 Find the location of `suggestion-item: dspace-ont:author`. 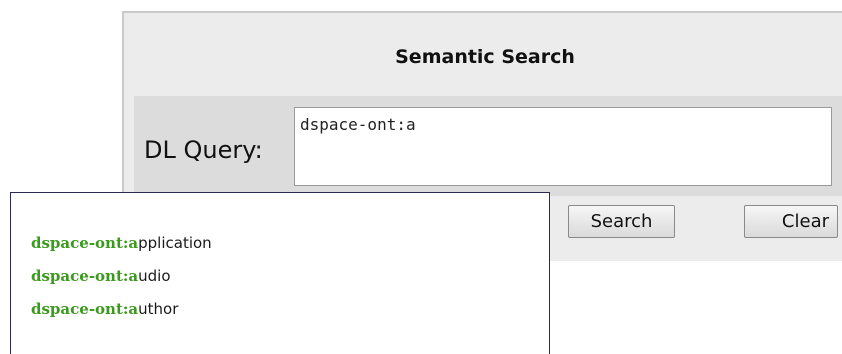

suggestion-item: dspace-ont:author is located at coordinates (121, 315).